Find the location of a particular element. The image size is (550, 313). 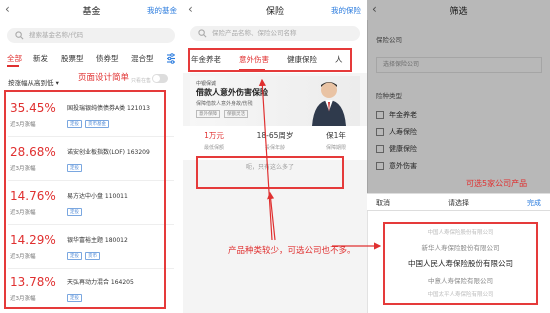

insurance-annotation: 产品种类较少，可选公司也不多。 is located at coordinates (292, 251).